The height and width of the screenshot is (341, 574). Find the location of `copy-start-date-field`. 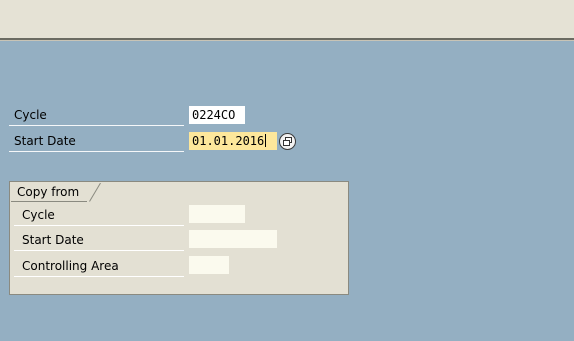

copy-start-date-field is located at coordinates (233, 239).